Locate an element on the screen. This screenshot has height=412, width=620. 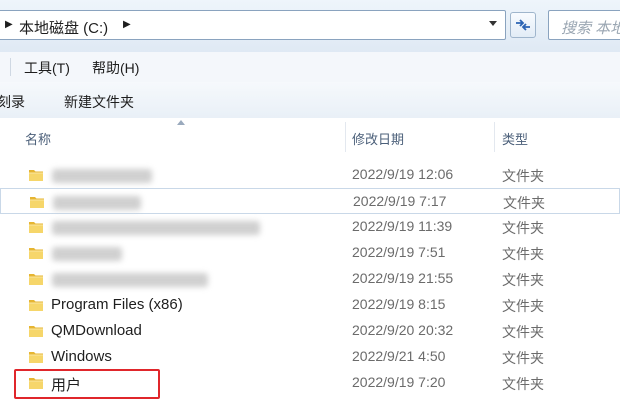
column-header: 名称 修改日期 类型 is located at coordinates (310, 136).